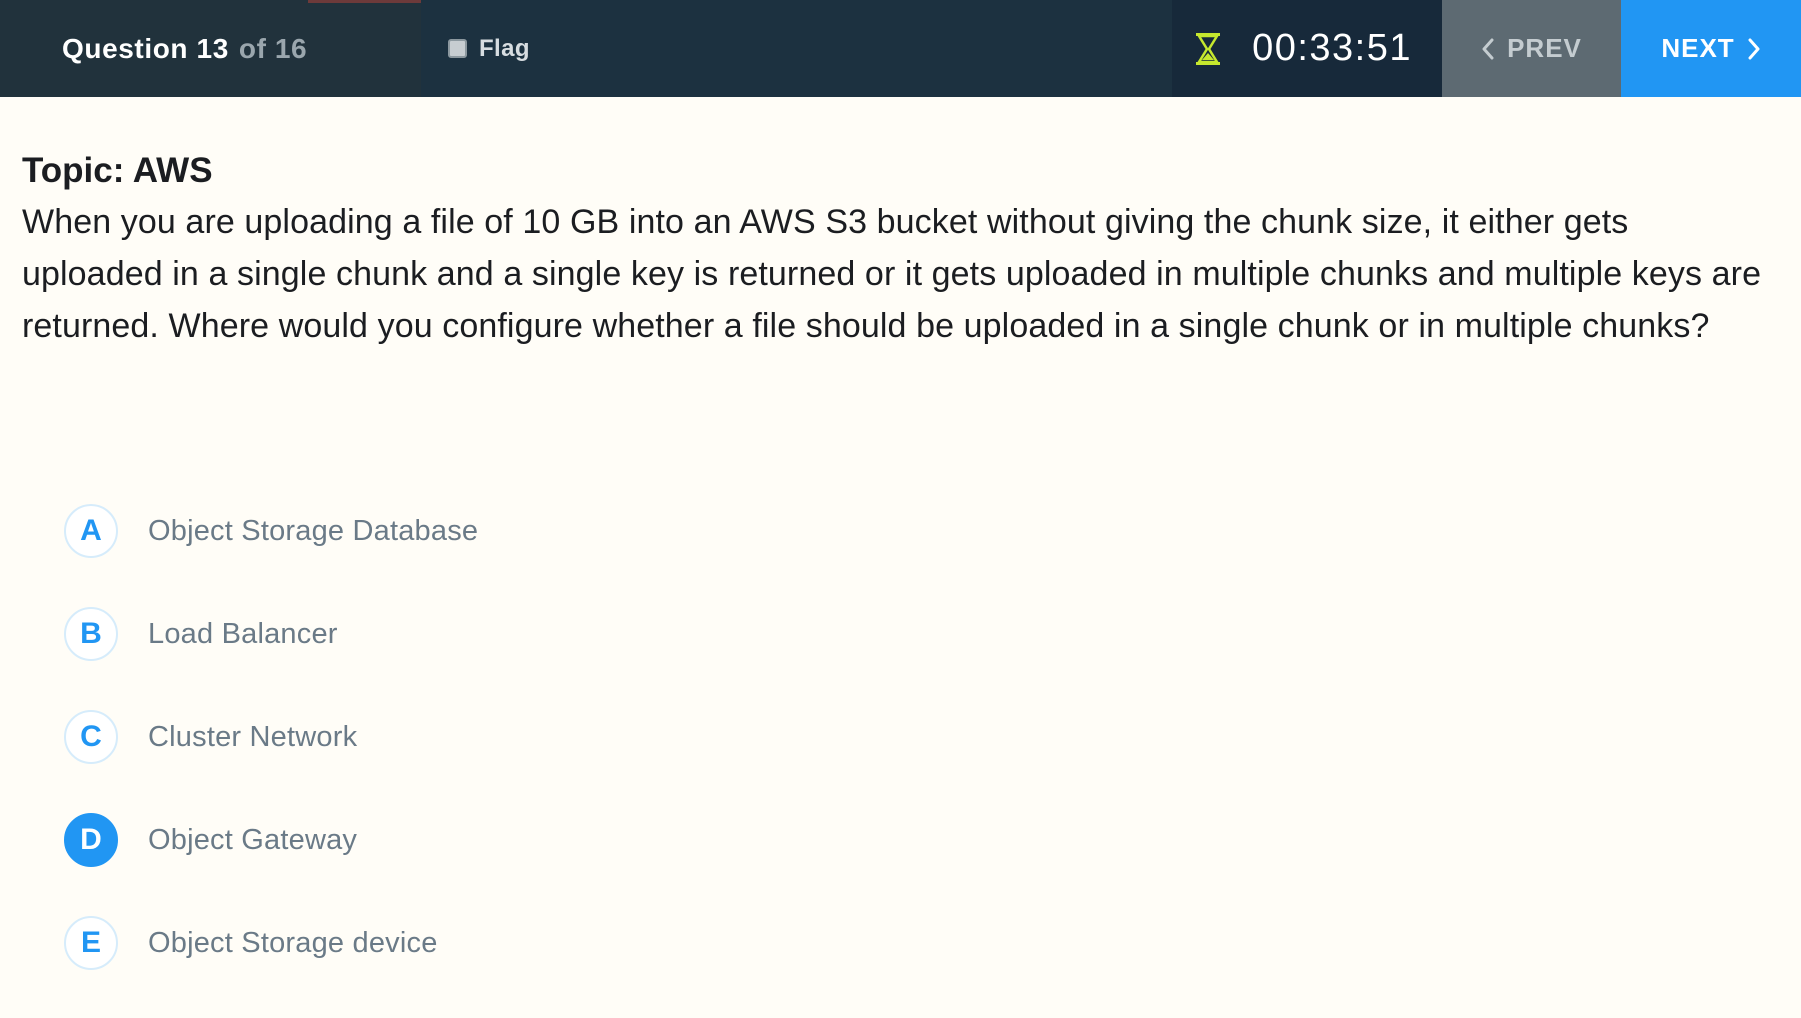 Image resolution: width=1801 pixels, height=1018 pixels. What do you see at coordinates (796, 48) in the screenshot?
I see `flag-control: Flag` at bounding box center [796, 48].